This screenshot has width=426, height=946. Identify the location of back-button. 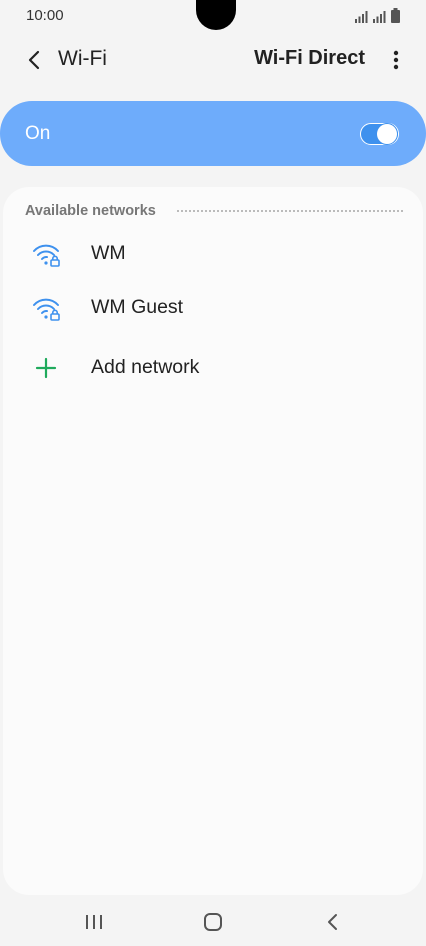
(34, 60).